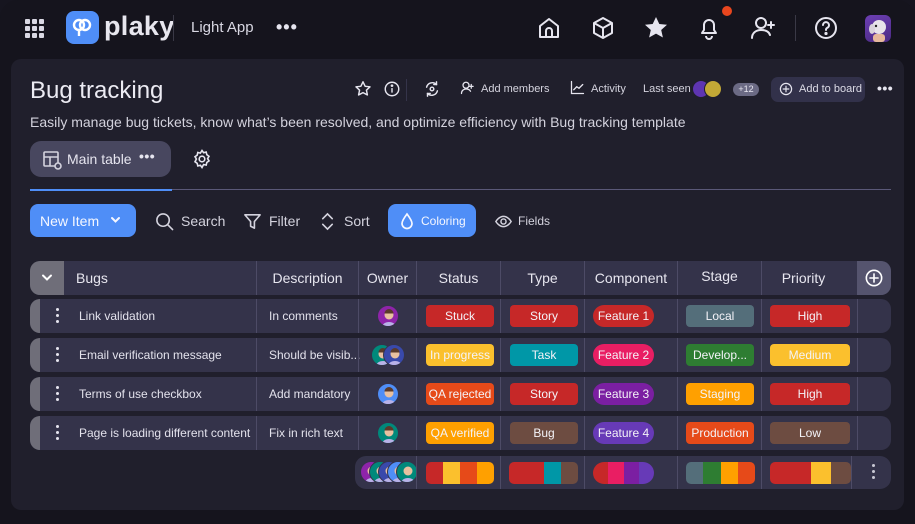 This screenshot has width=915, height=524. What do you see at coordinates (147, 156) in the screenshot?
I see `tab-more-button: •••` at bounding box center [147, 156].